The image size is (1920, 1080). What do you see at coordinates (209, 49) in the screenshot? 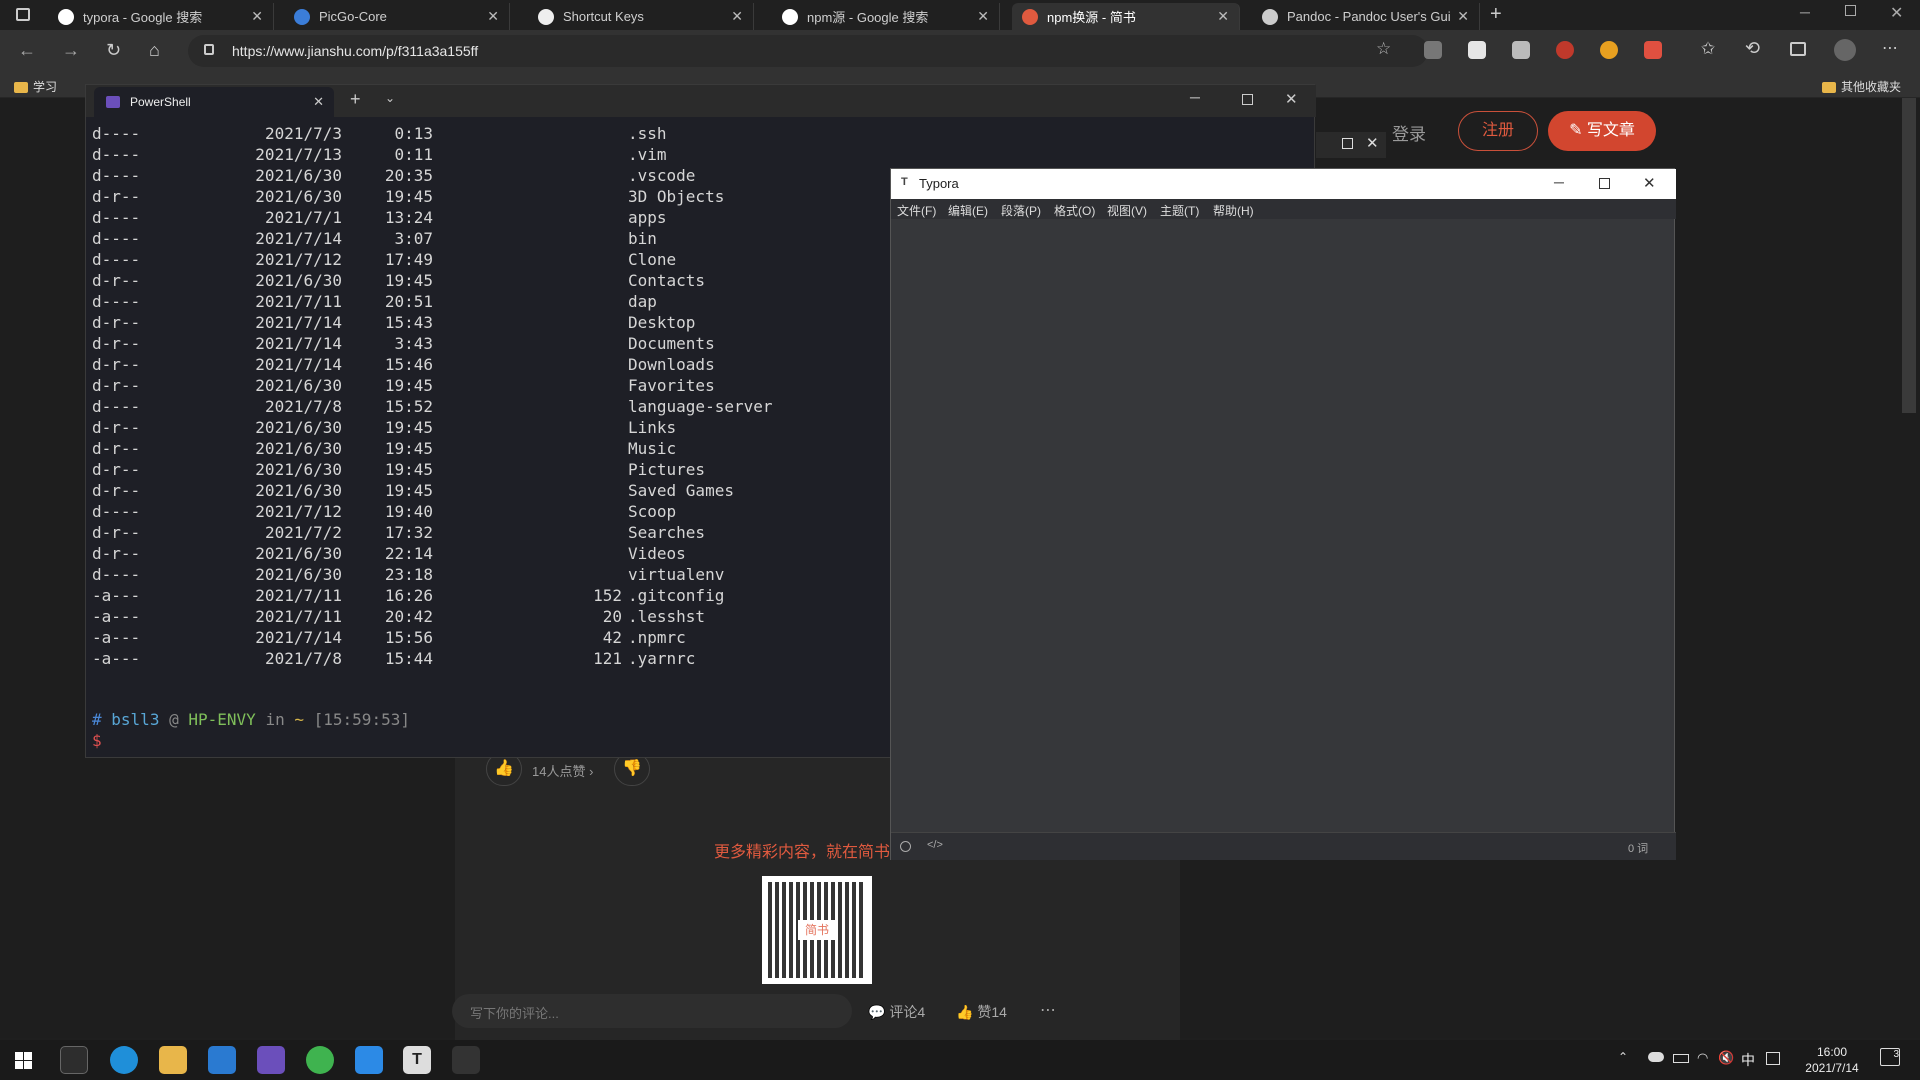
I see `lock-icon` at bounding box center [209, 49].